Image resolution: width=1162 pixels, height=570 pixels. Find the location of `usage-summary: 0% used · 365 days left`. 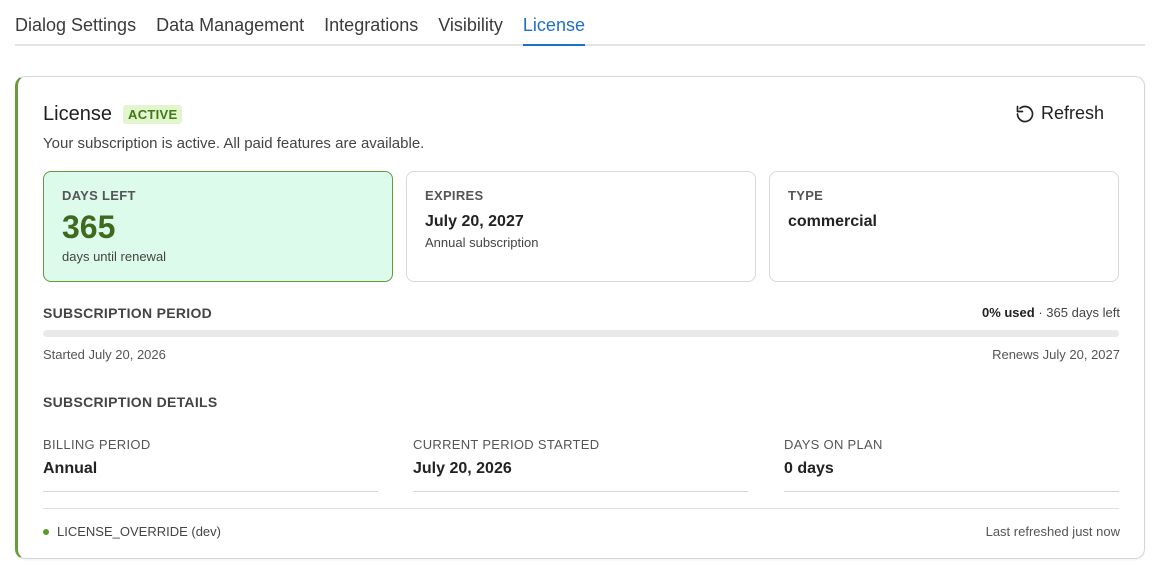

usage-summary: 0% used · 365 days left is located at coordinates (1051, 312).